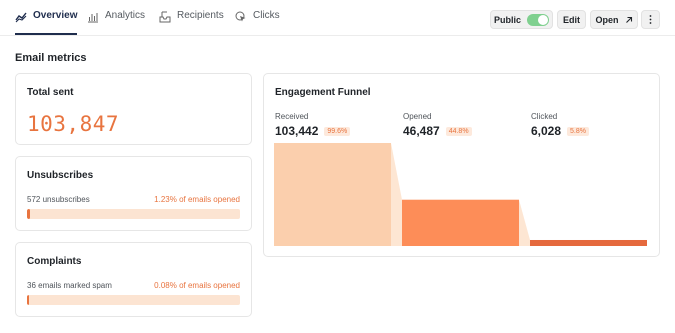 This screenshot has height=333, width=675. Describe the element at coordinates (629, 20) in the screenshot. I see `arrow-up-right-icon` at that location.